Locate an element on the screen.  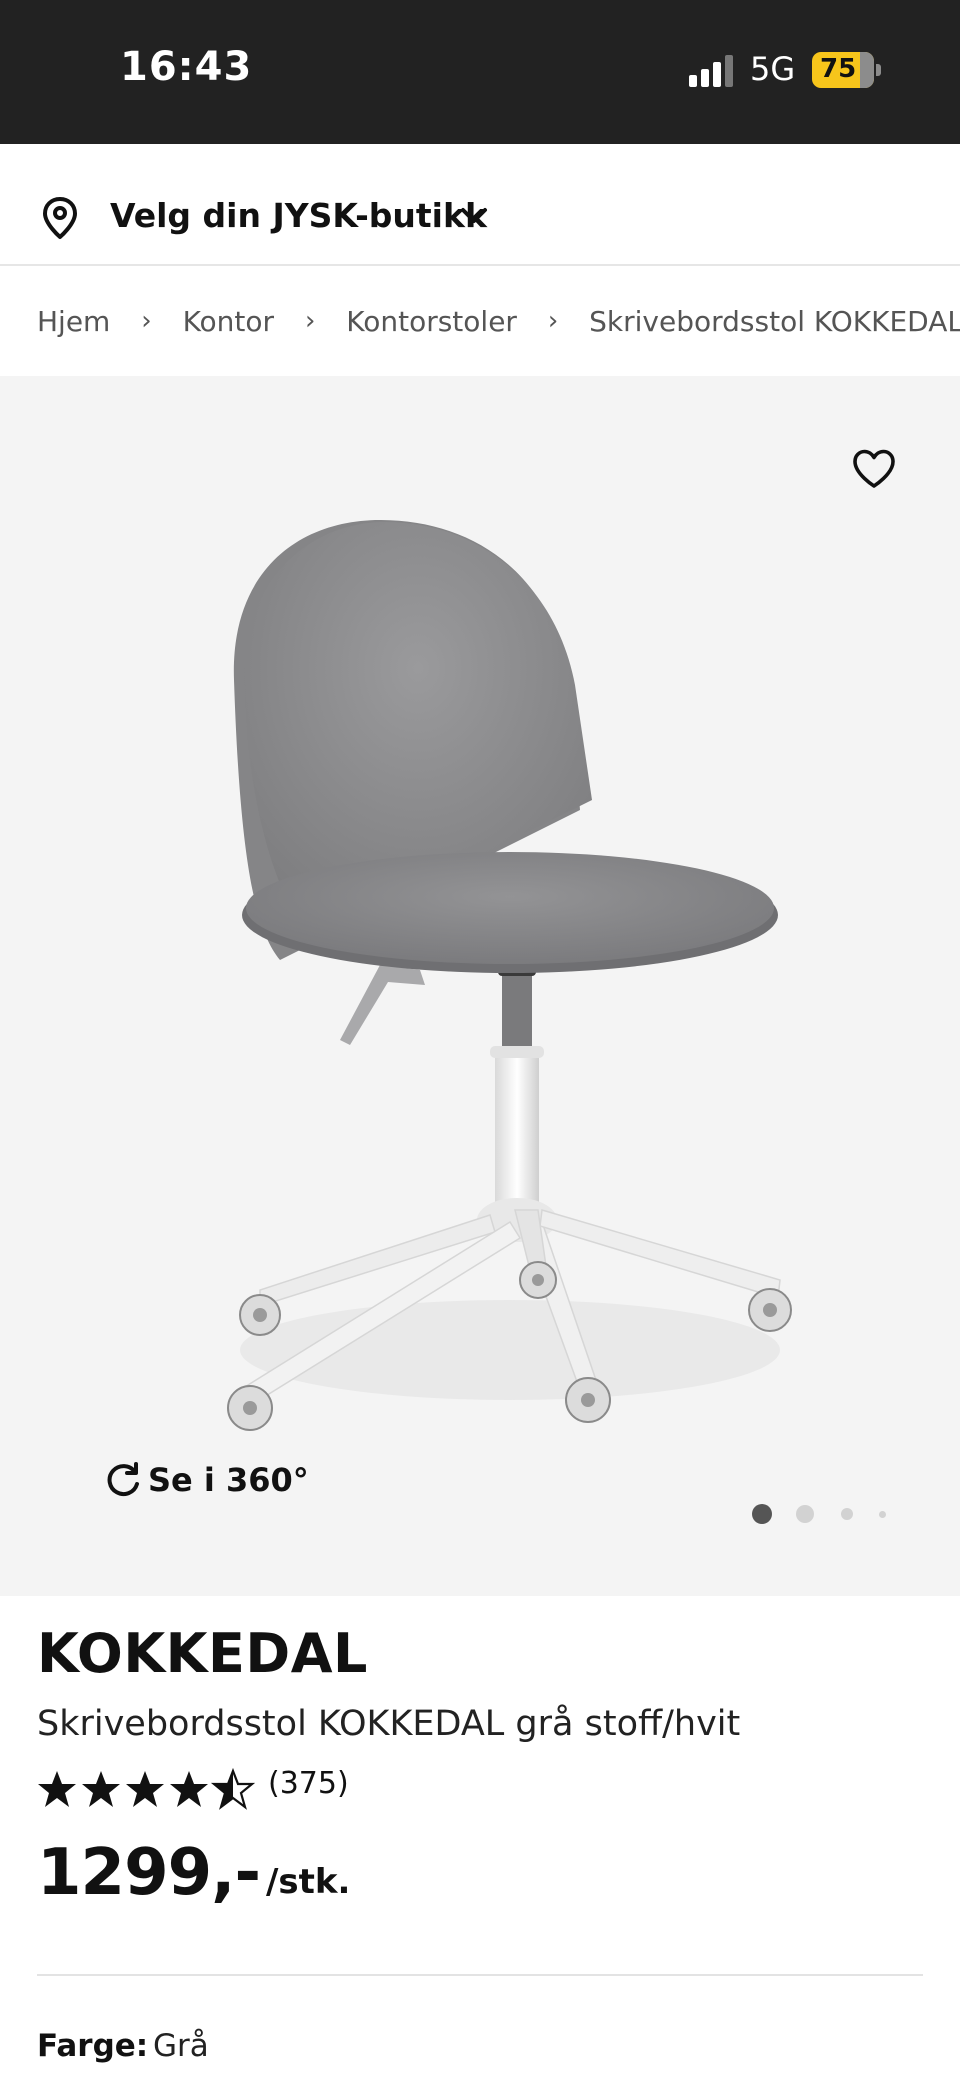
price-unit: /stk. is located at coordinates (308, 1882).